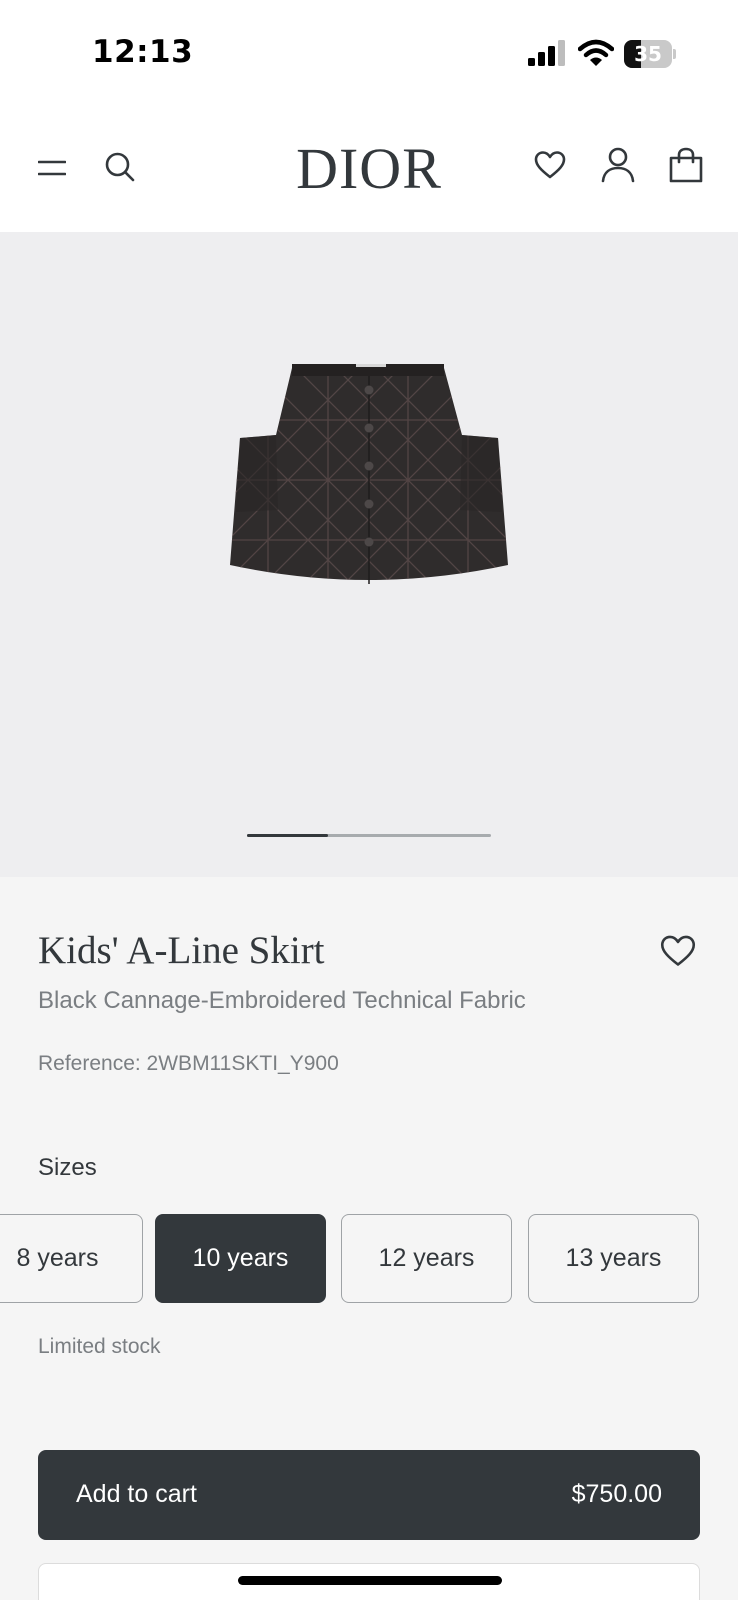 Image resolution: width=738 pixels, height=1600 pixels. What do you see at coordinates (678, 951) in the screenshot?
I see `add-to-wishlist-heart-icon` at bounding box center [678, 951].